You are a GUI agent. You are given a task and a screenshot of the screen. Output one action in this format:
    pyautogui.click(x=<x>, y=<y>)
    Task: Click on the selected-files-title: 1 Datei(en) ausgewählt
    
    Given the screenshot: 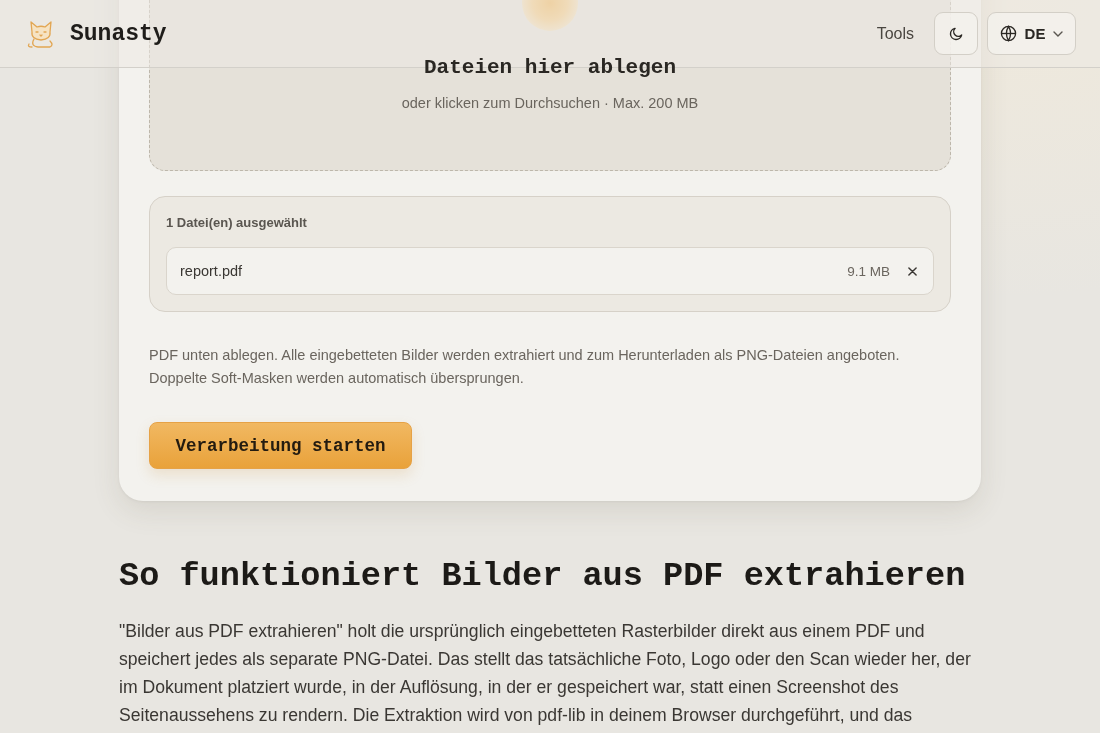 What is the action you would take?
    pyautogui.click(x=237, y=223)
    